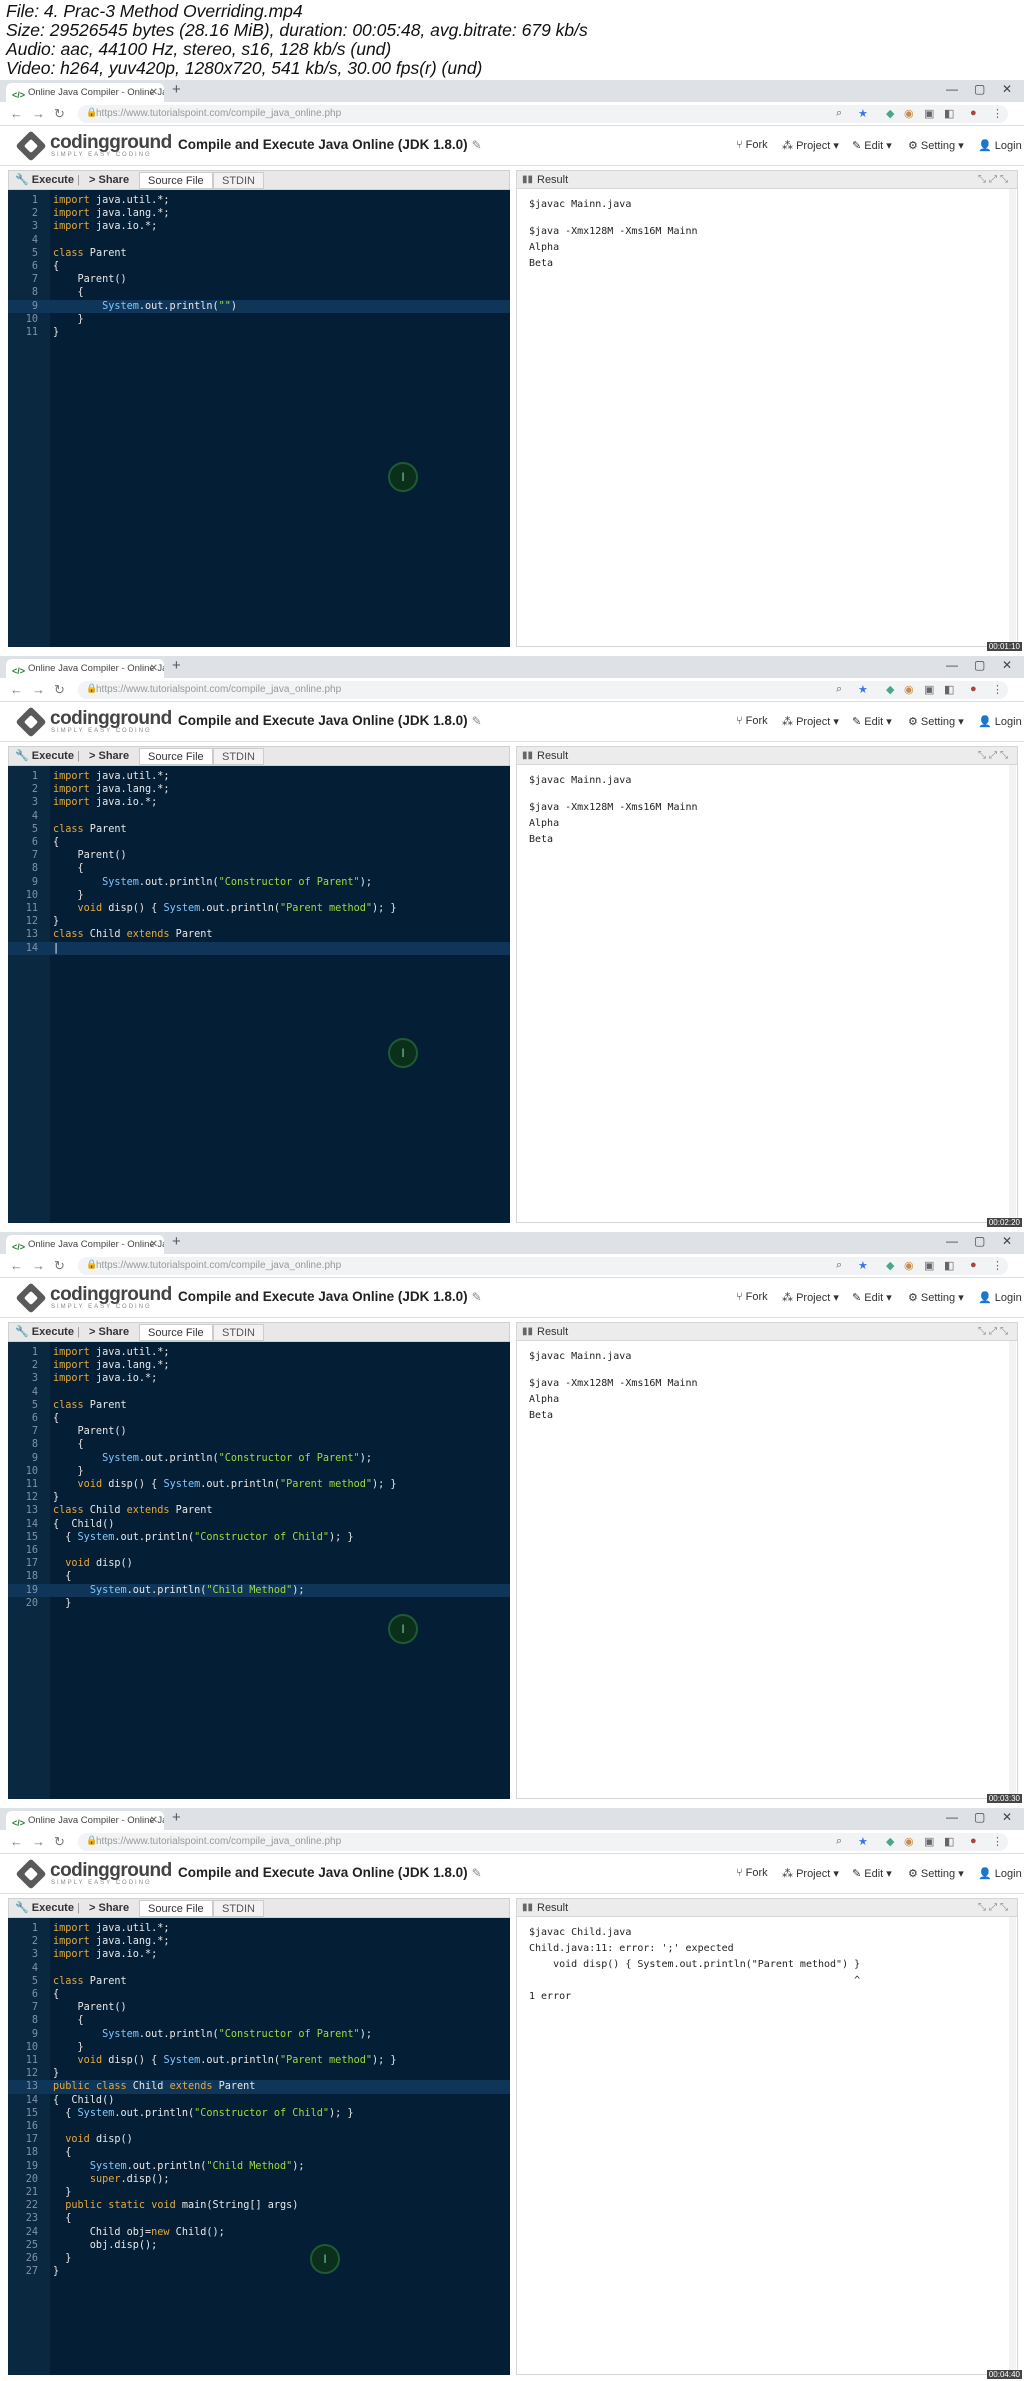 This screenshot has width=1024, height=2381. What do you see at coordinates (994, 756) in the screenshot?
I see `panel-controls: ⤡⤢⤡` at bounding box center [994, 756].